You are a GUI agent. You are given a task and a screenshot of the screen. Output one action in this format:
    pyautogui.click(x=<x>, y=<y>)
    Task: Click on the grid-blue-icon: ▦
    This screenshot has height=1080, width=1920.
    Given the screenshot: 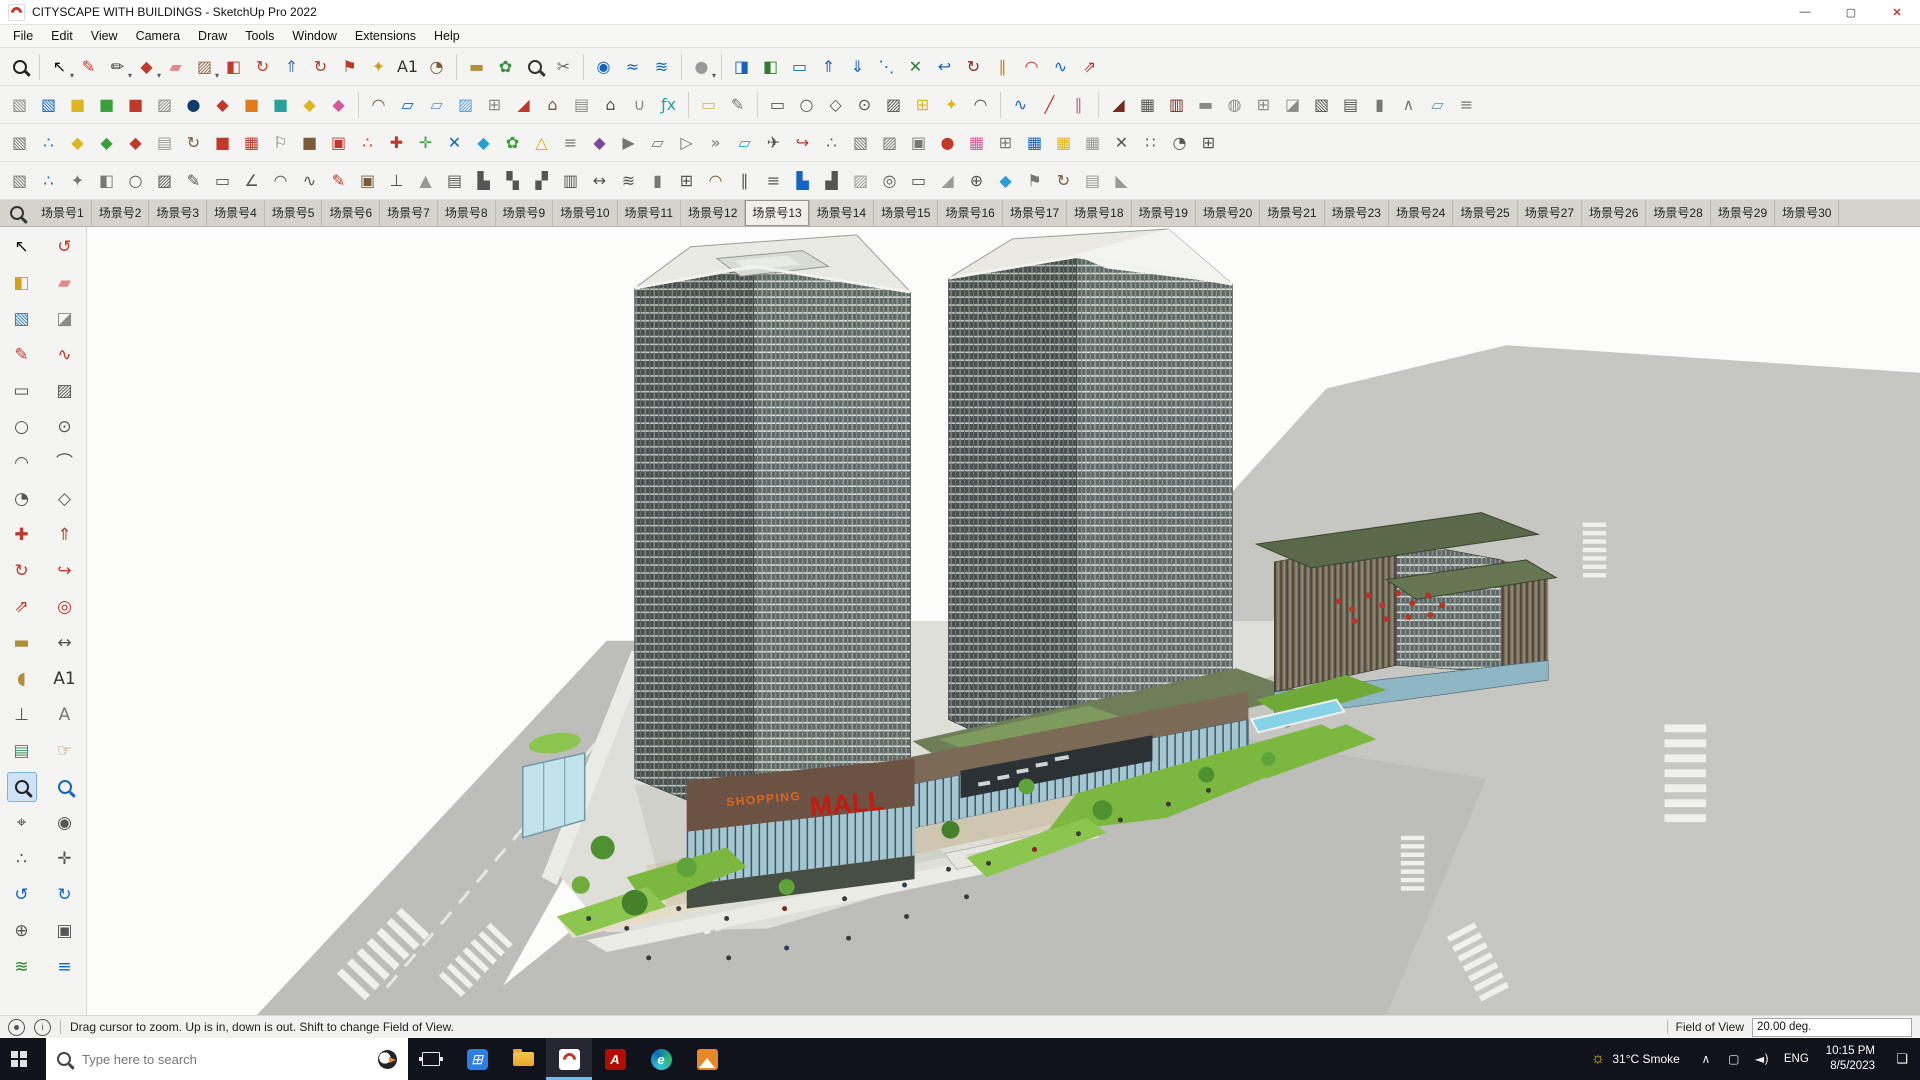 What is the action you would take?
    pyautogui.click(x=1034, y=142)
    